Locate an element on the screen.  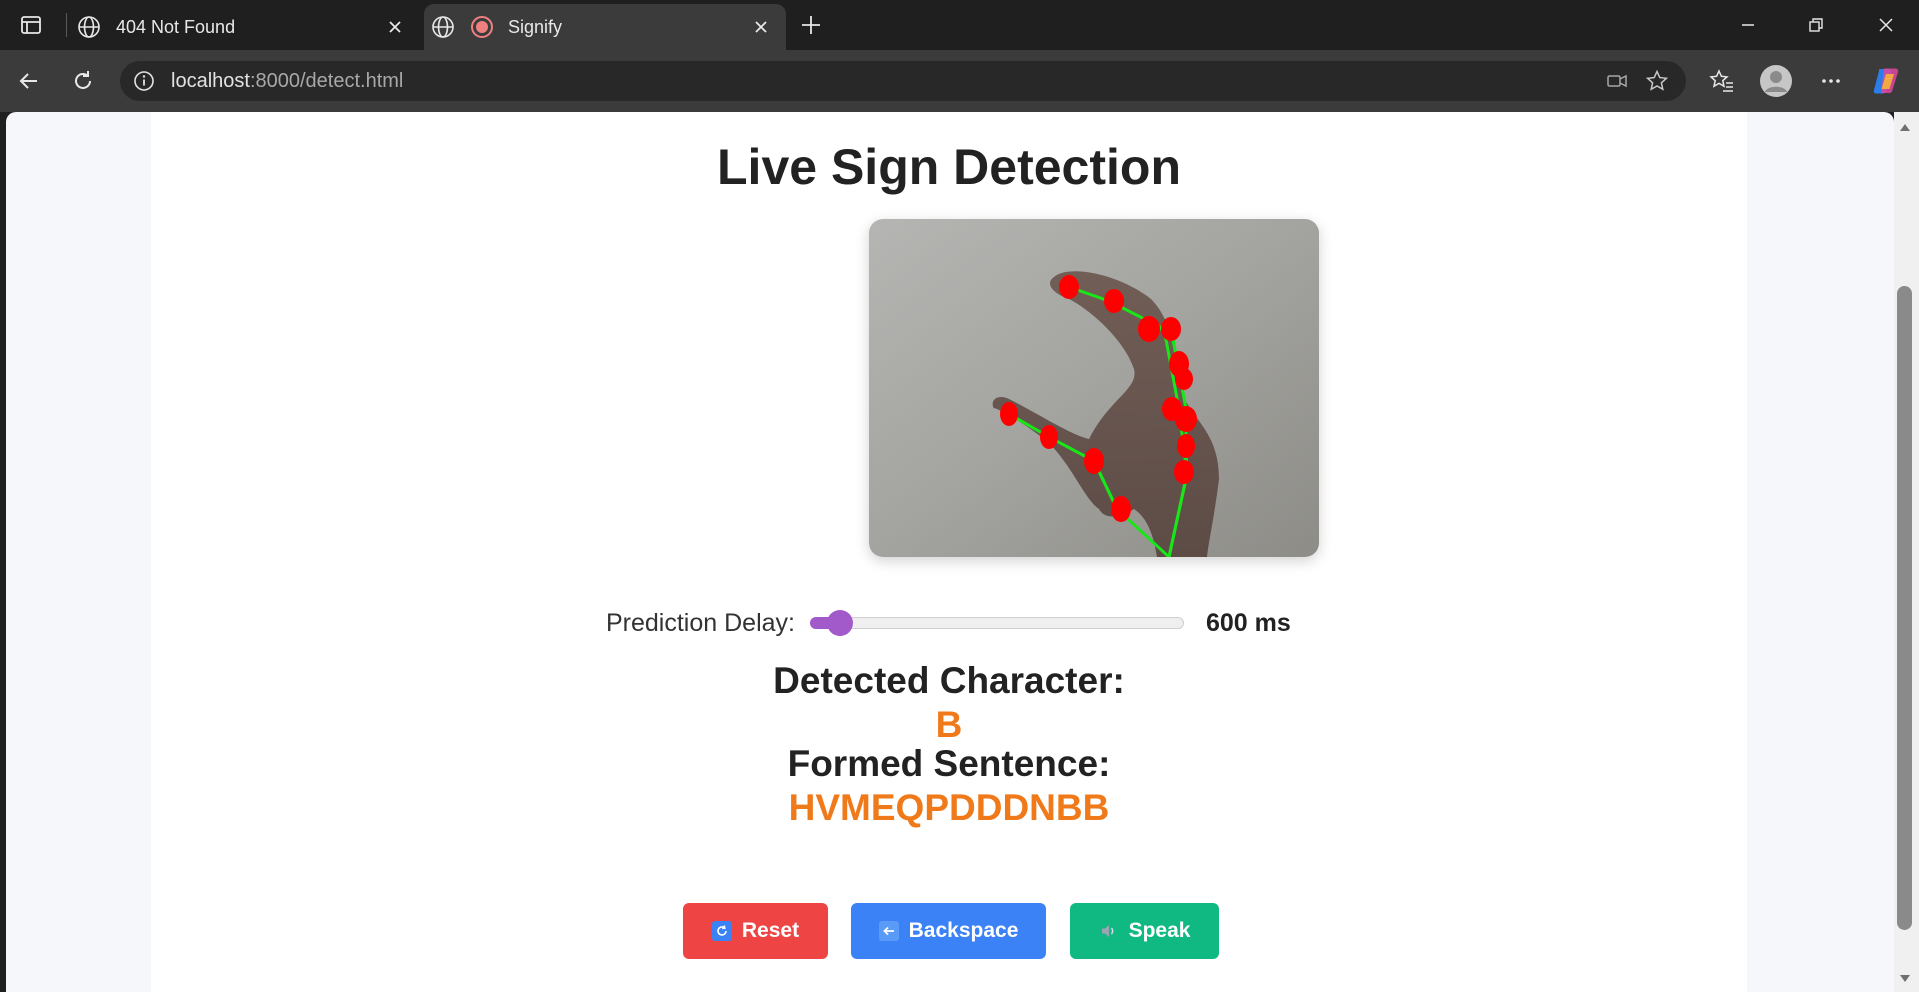
close-window-icon is located at coordinates (1886, 25).